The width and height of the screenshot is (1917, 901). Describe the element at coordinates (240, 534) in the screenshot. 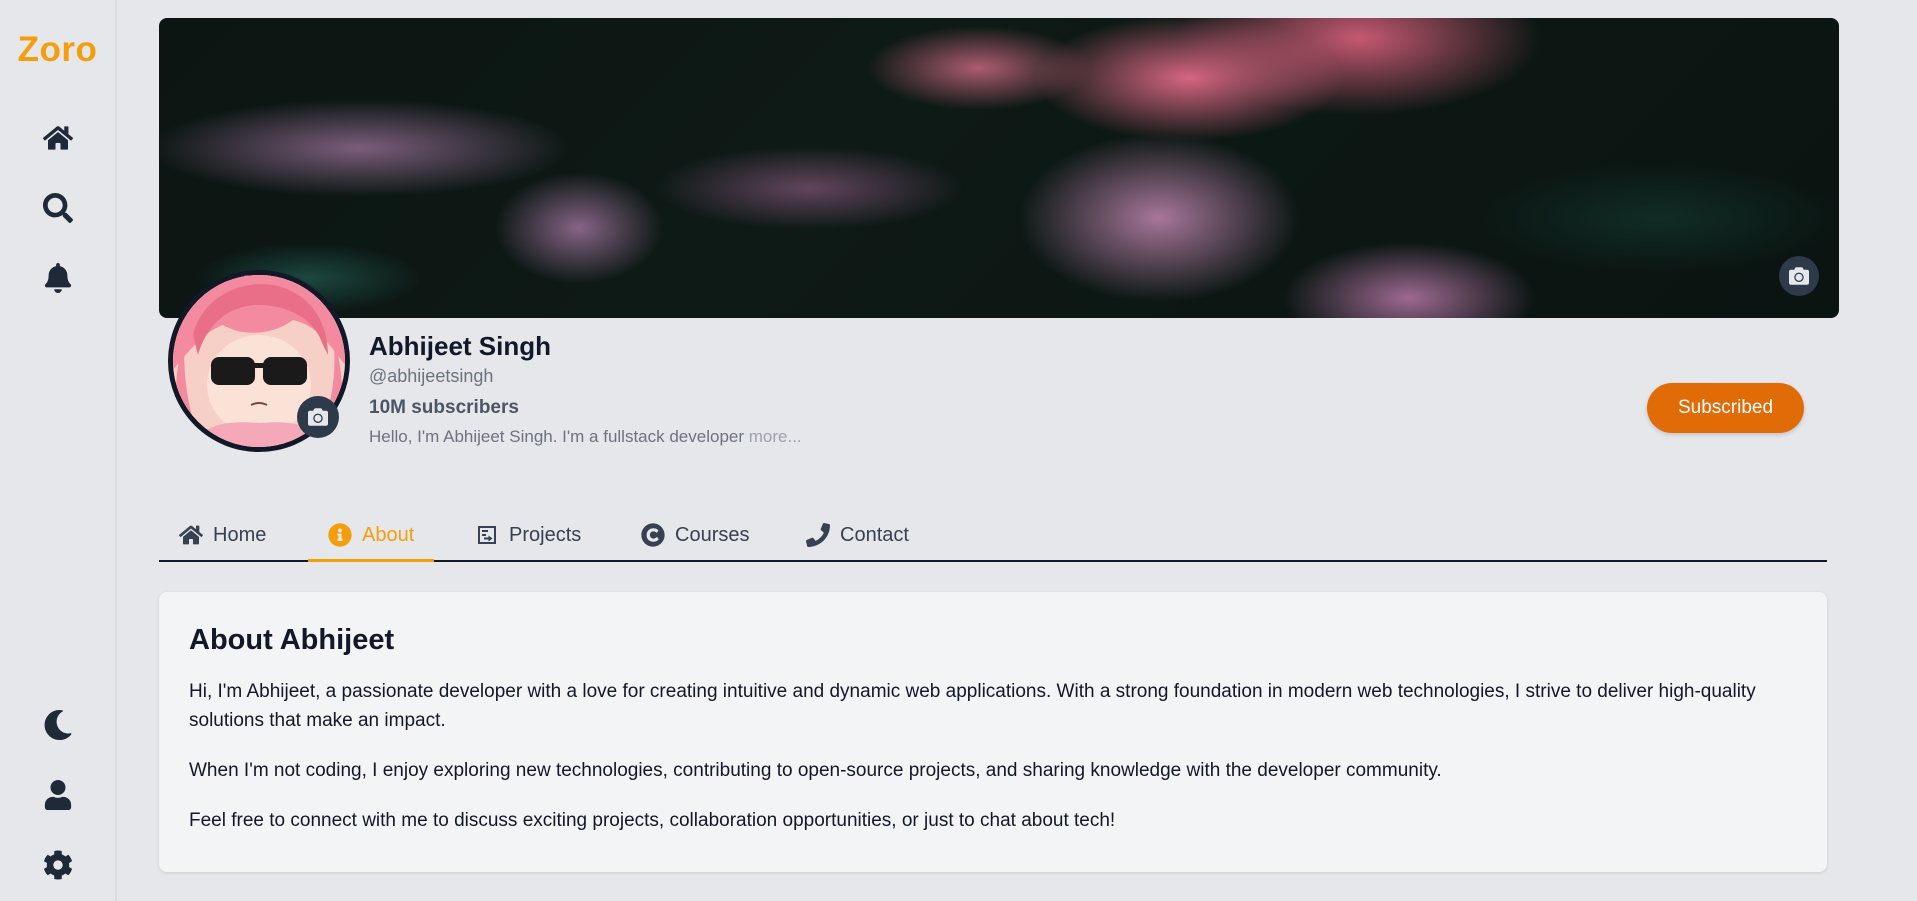

I see `tab-home-label: Home` at that location.